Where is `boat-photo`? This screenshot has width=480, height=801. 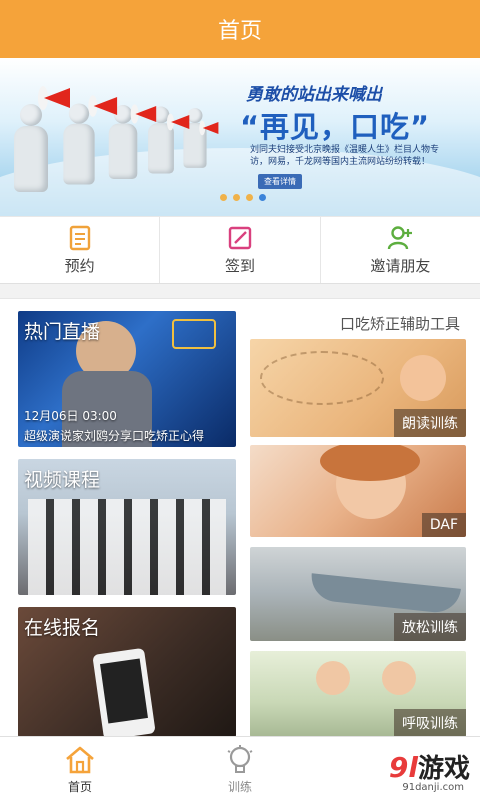
boat-photo is located at coordinates (385, 594).